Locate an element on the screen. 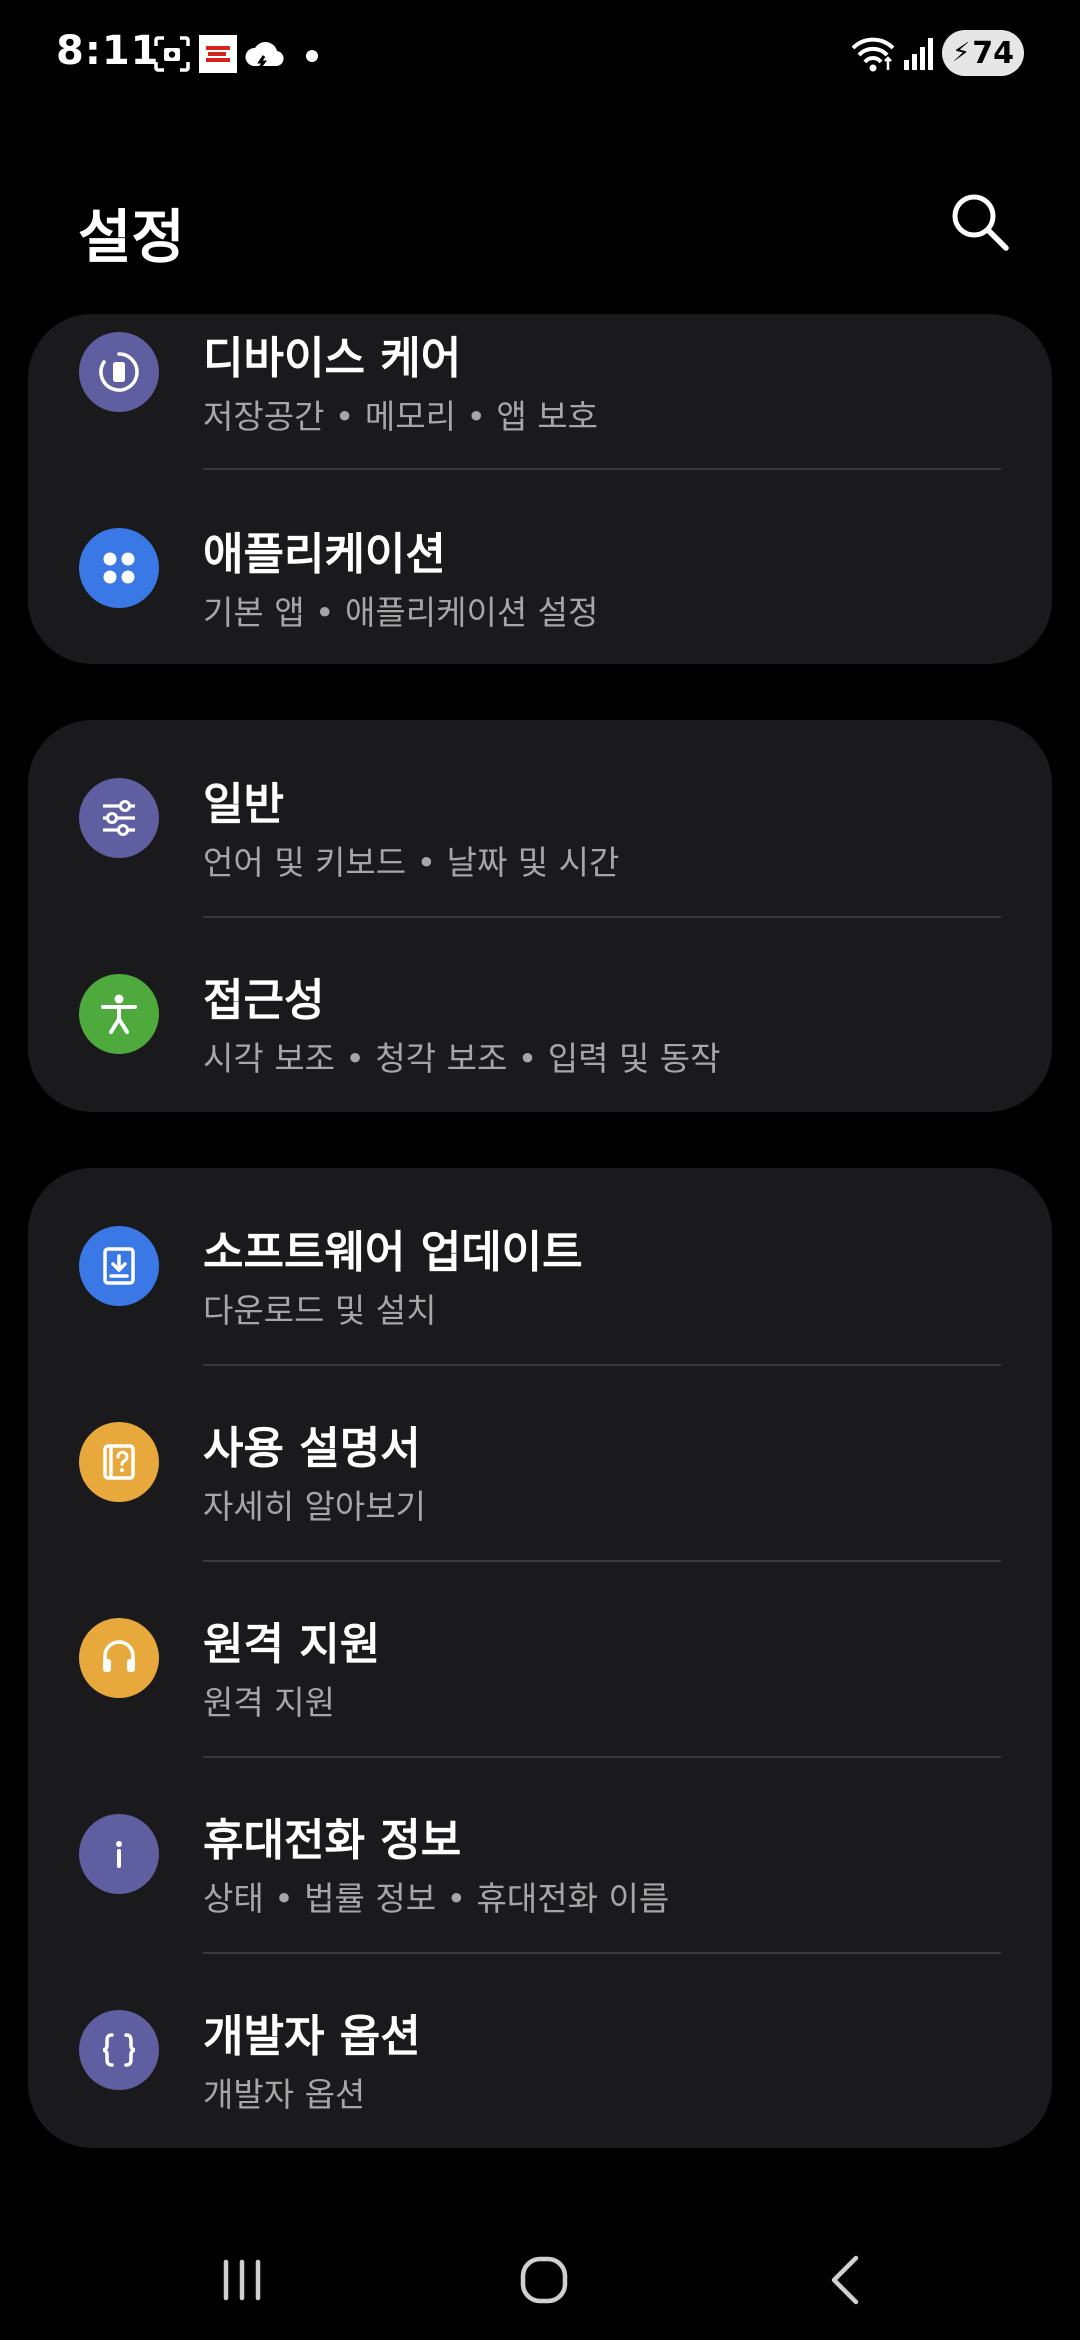 This screenshot has height=2340, width=1080. settings-item-title: 소프트웨어 업데이트 is located at coordinates (393, 1252).